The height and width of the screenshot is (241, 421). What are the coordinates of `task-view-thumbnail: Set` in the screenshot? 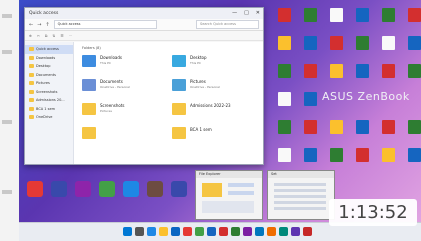 It's located at (301, 195).